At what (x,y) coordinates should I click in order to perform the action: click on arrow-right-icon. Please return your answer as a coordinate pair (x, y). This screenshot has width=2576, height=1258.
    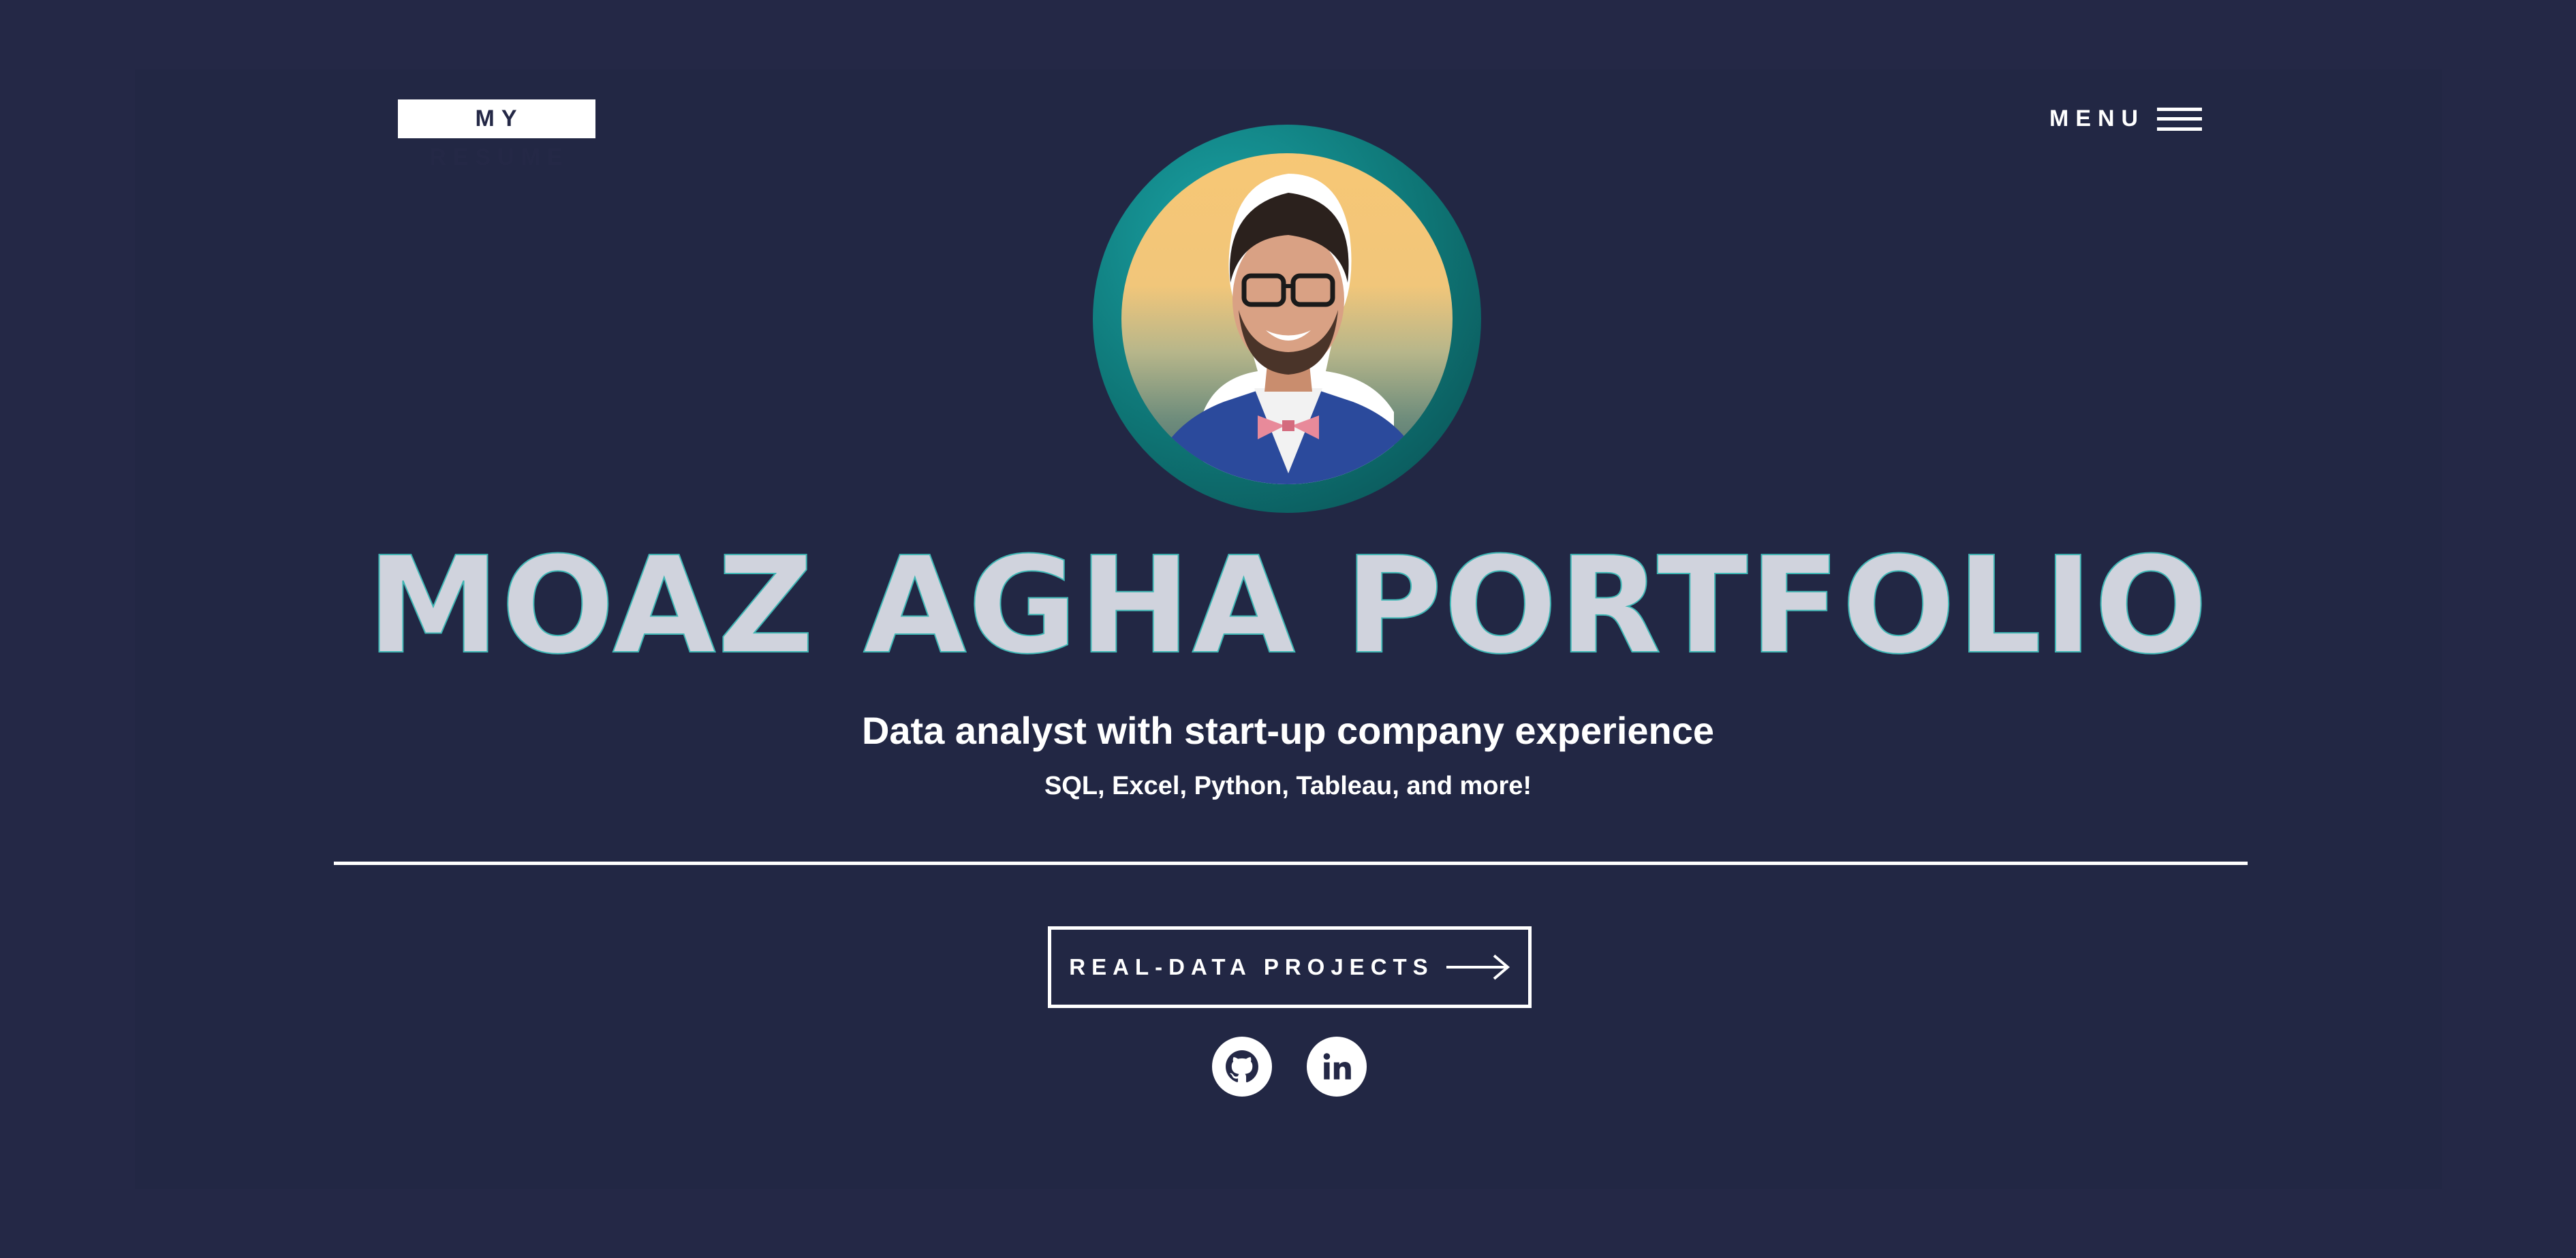
    Looking at the image, I should click on (1478, 967).